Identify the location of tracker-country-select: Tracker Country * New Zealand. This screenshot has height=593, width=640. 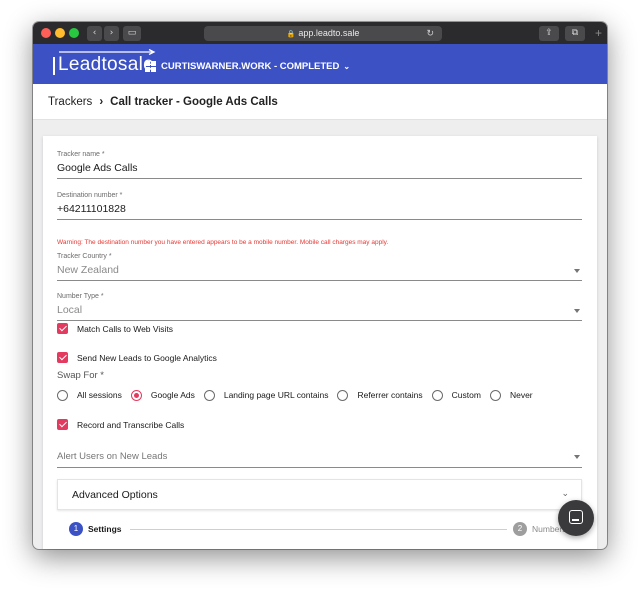
(319, 267).